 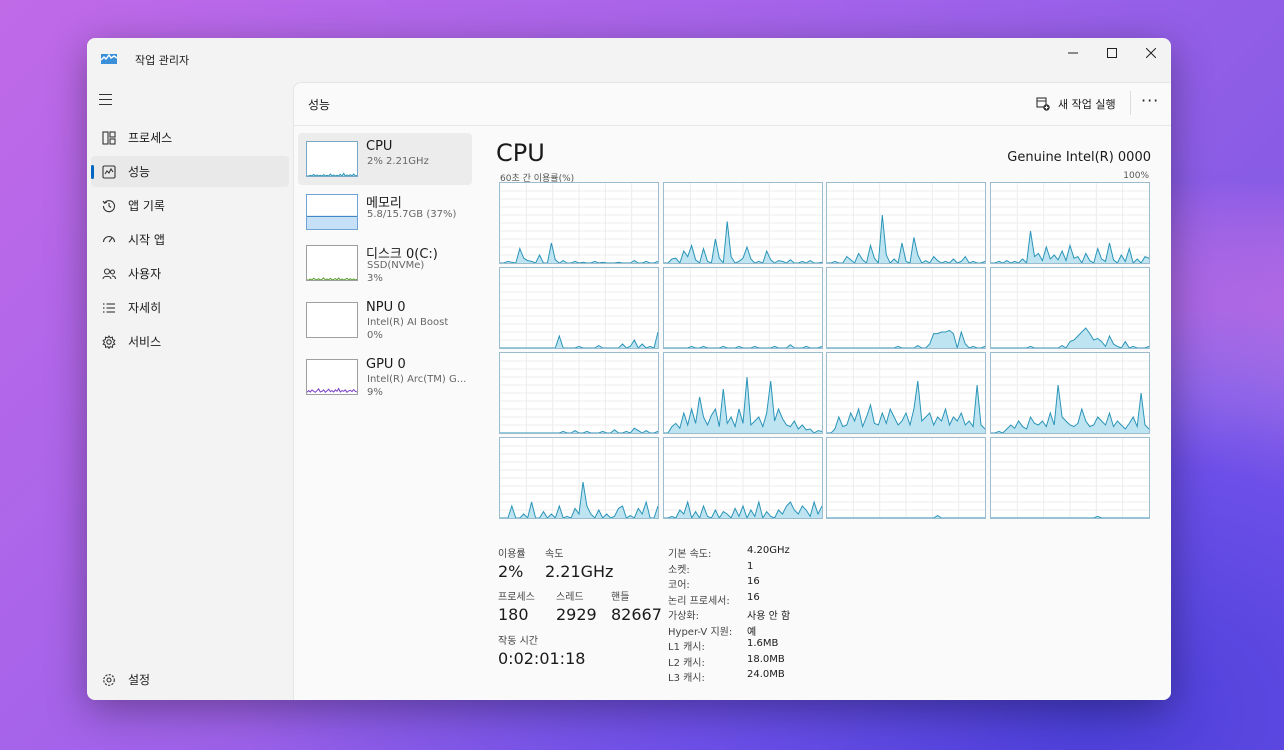 I want to click on sidebar-item-users: 사용자, so click(x=190, y=273).